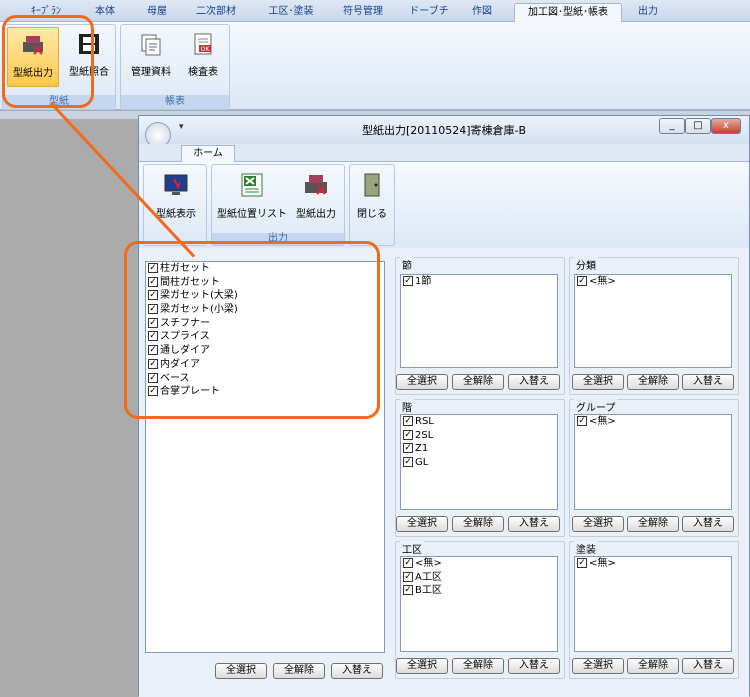  I want to click on kai-deselect-all-button: 全解除, so click(478, 524).